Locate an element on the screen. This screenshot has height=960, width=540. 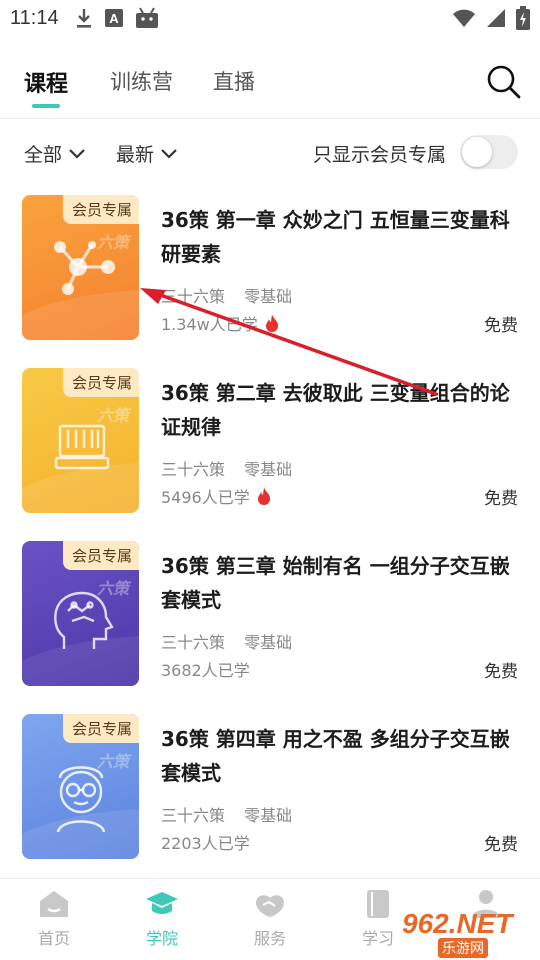
member-only-toggle is located at coordinates (489, 152).